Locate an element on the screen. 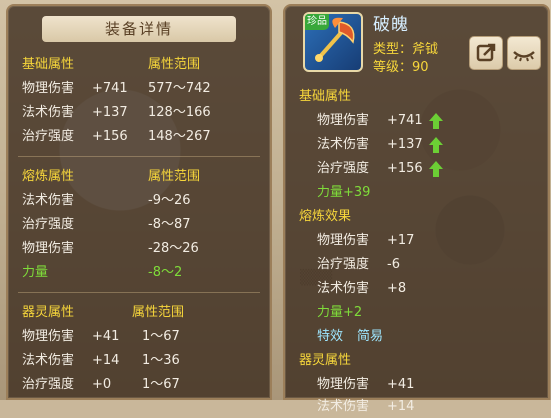  stat-row: 物理伤害 -28～26 is located at coordinates (139, 249).